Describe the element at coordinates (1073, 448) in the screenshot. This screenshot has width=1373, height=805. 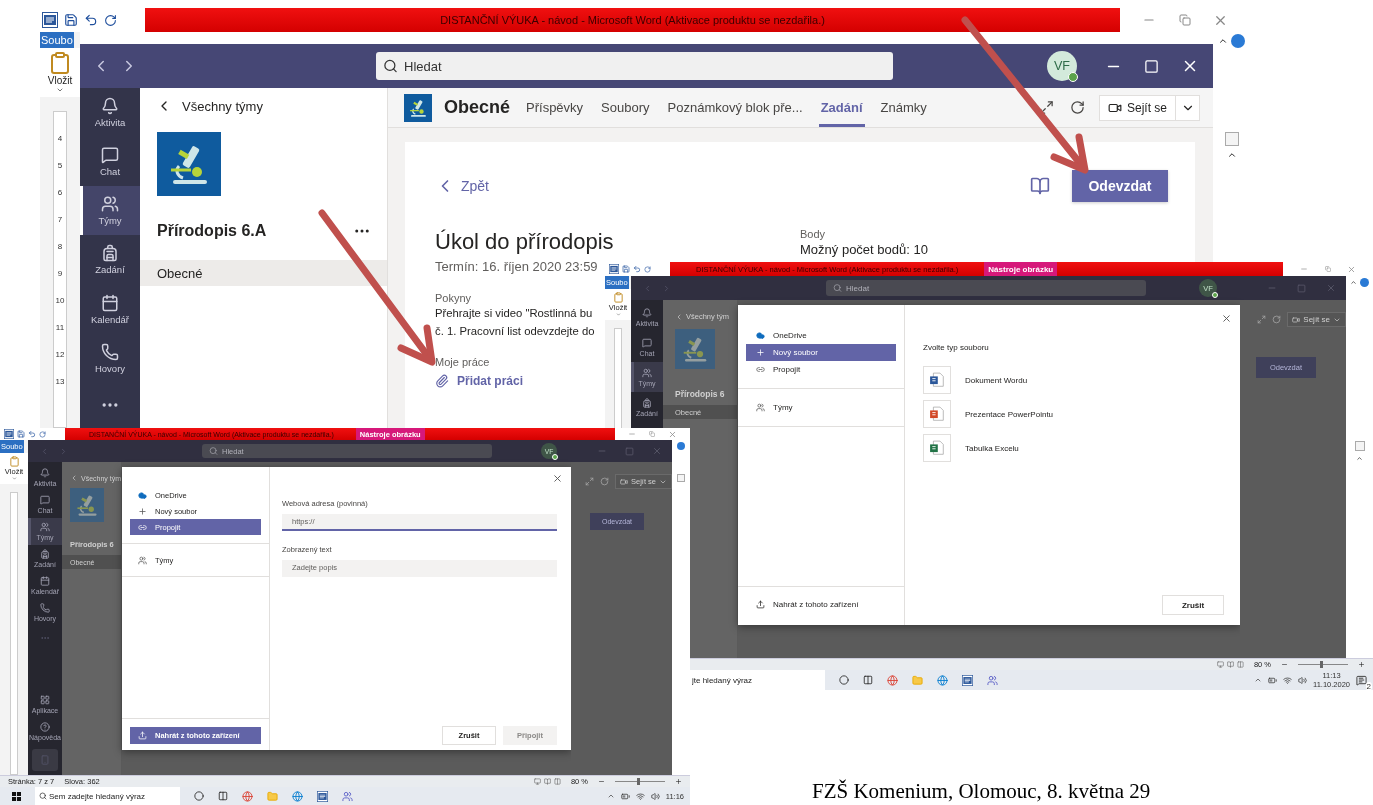
I see `file-type-option: Tabulka Excelu` at that location.